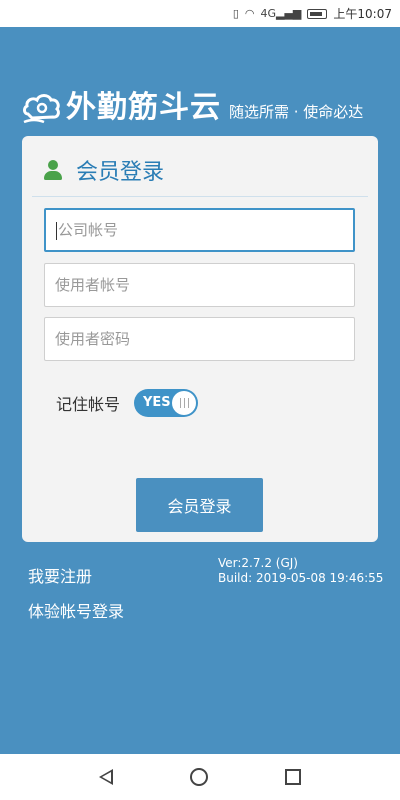  Describe the element at coordinates (42, 107) in the screenshot. I see `cloud-logo-icon` at that location.